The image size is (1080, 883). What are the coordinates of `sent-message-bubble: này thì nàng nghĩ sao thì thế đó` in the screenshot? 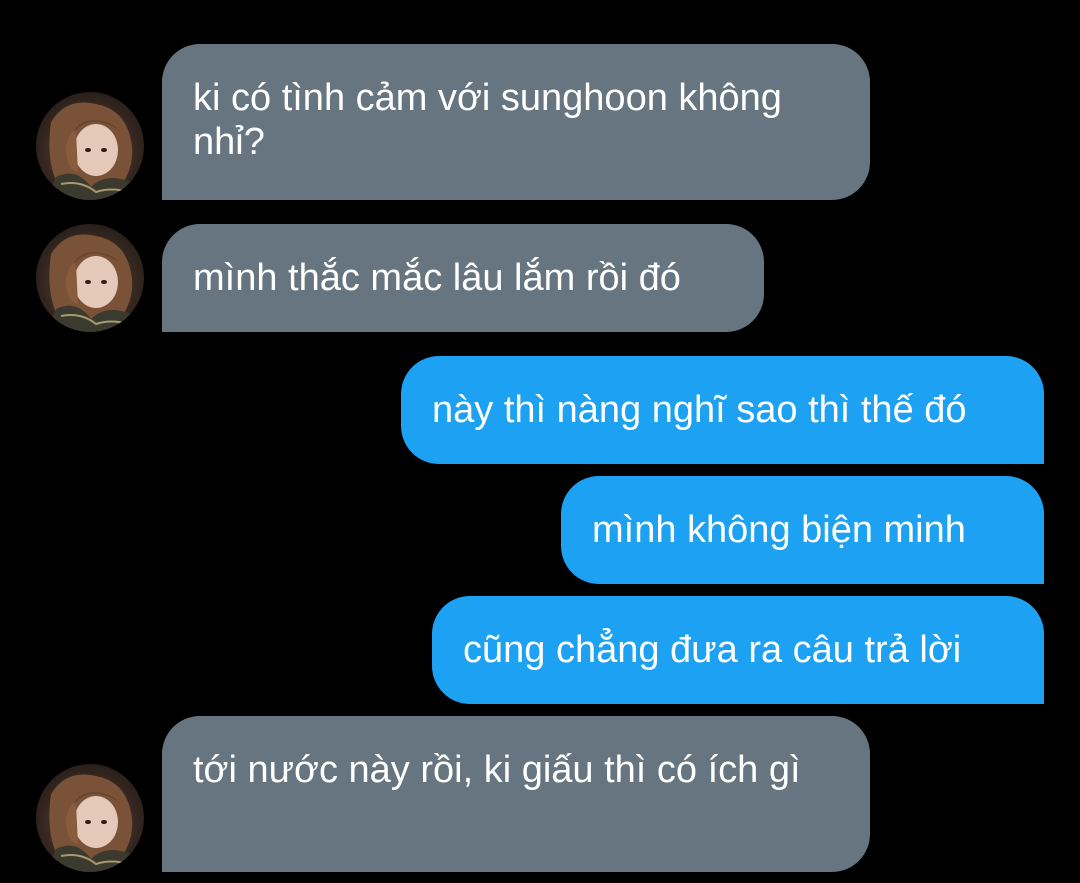 It's located at (722, 410).